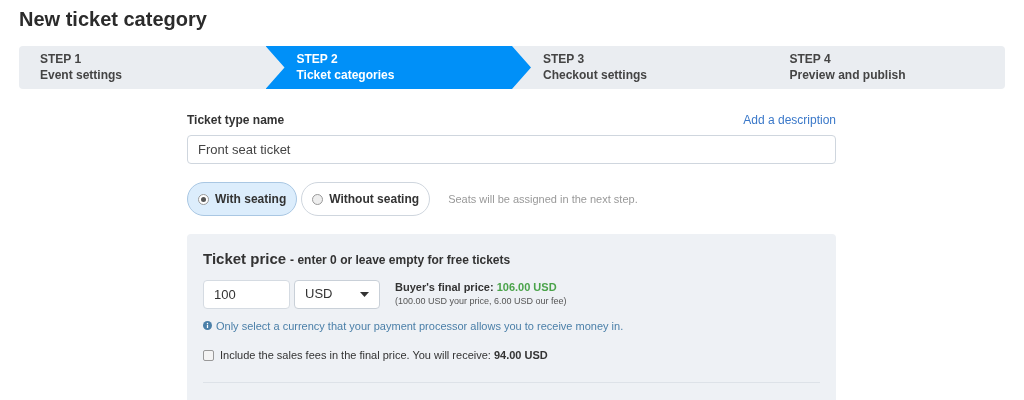  I want to click on currency-select: USD, so click(337, 294).